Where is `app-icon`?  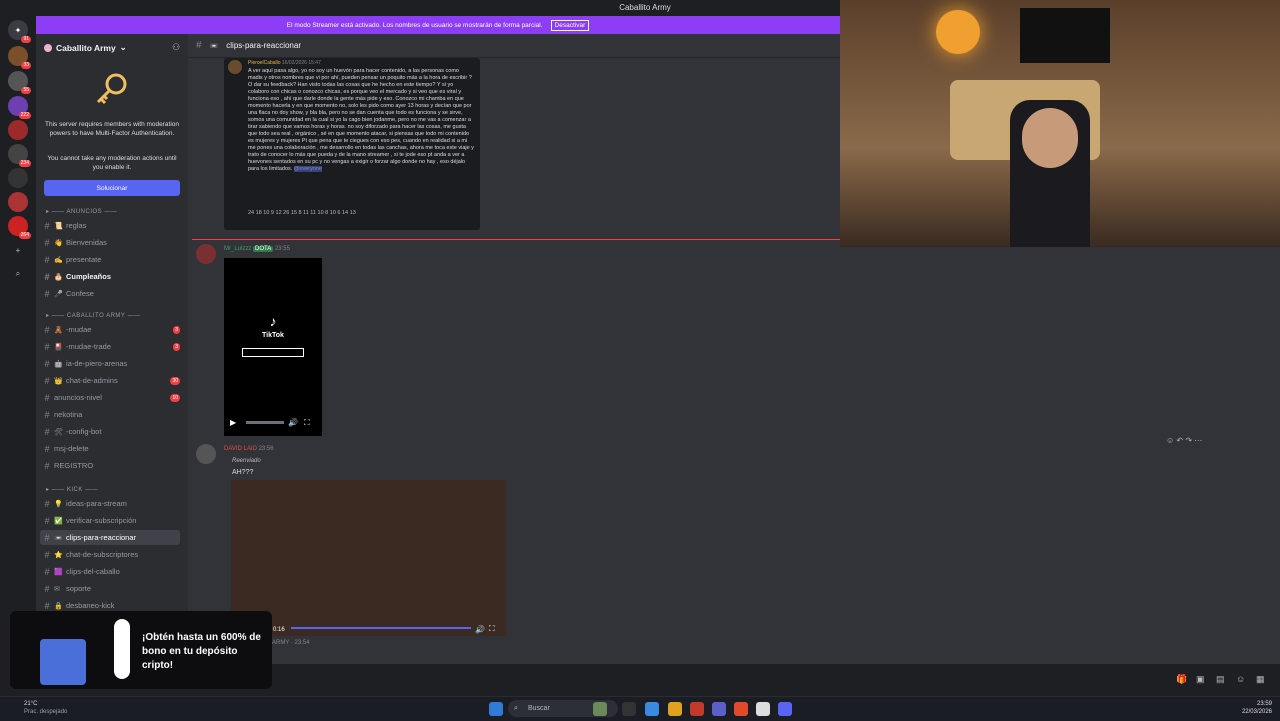
app-icon is located at coordinates (697, 709).